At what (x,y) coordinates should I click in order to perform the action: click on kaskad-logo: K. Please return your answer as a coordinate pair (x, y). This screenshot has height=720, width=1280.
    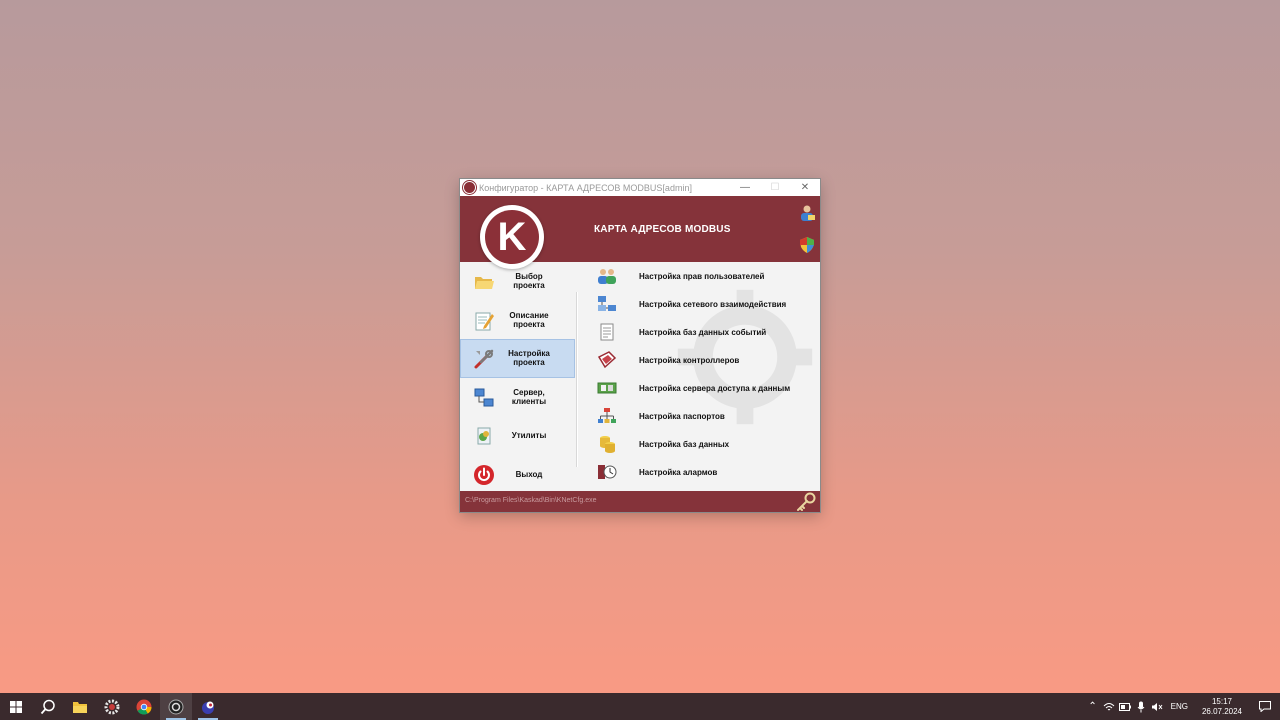
    Looking at the image, I should click on (512, 237).